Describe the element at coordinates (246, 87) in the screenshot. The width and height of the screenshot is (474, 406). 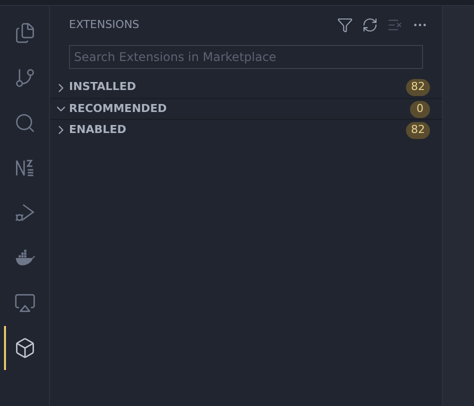
I see `section-header: INSTALLED 82` at that location.